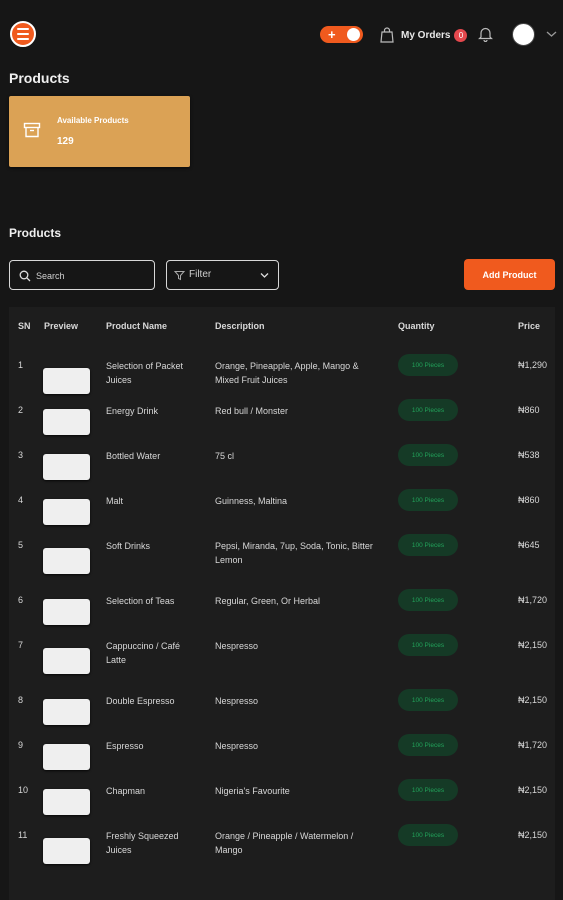 Image resolution: width=563 pixels, height=900 pixels. What do you see at coordinates (142, 843) in the screenshot?
I see `product-name: Freshly Squeezed Juices` at bounding box center [142, 843].